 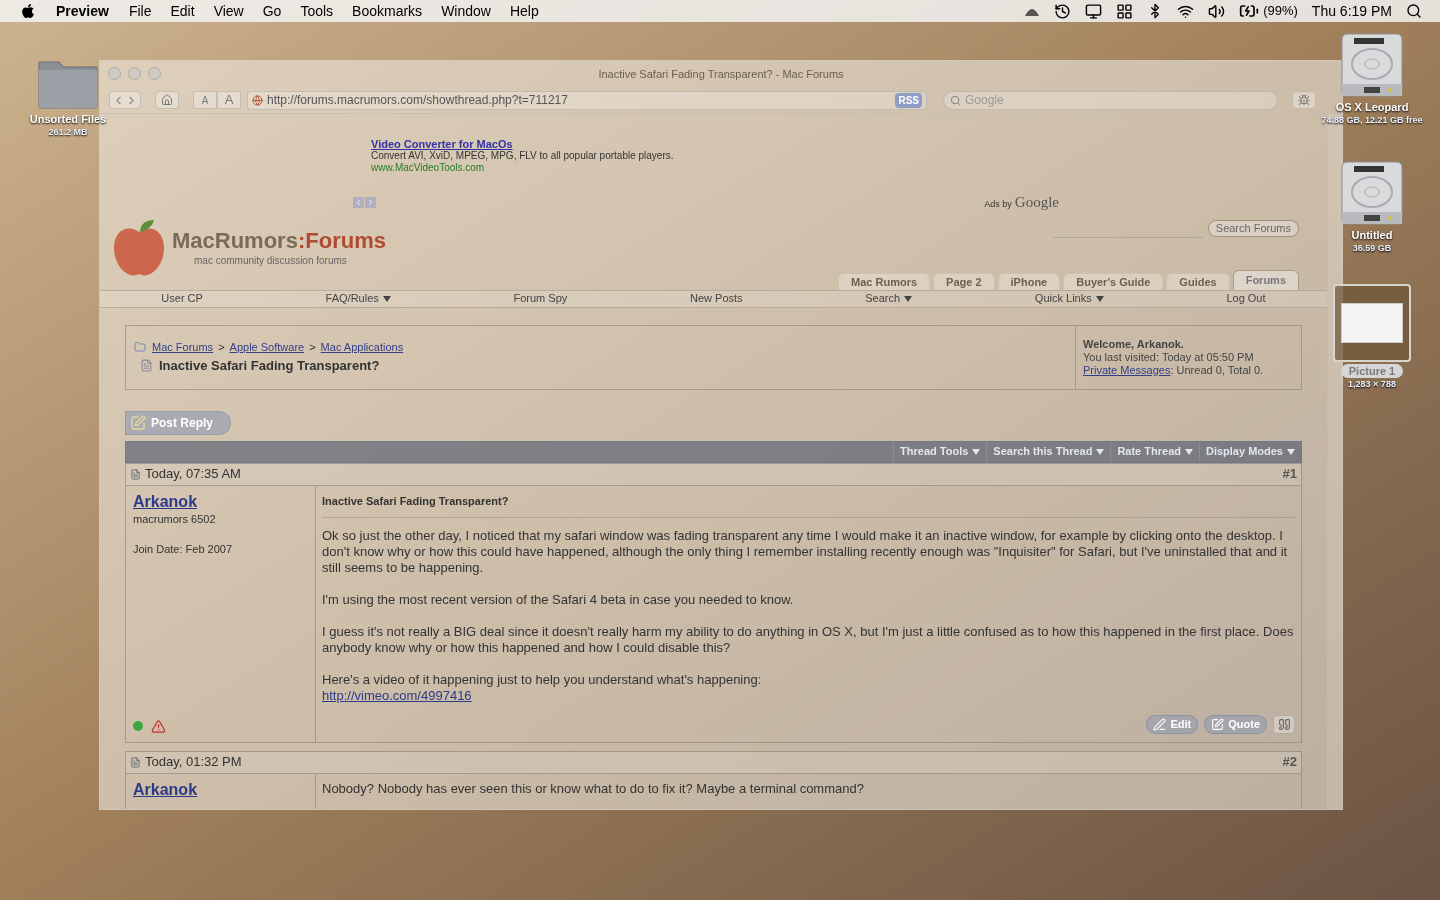 I want to click on icon-detail: 261.2 MB, so click(x=68, y=132).